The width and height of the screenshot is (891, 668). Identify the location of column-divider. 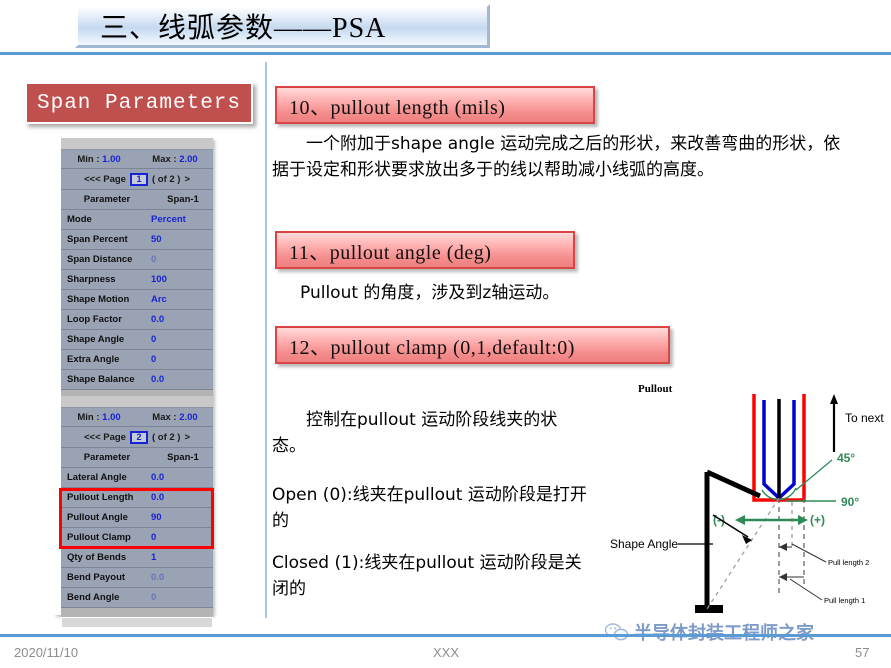
(266, 340).